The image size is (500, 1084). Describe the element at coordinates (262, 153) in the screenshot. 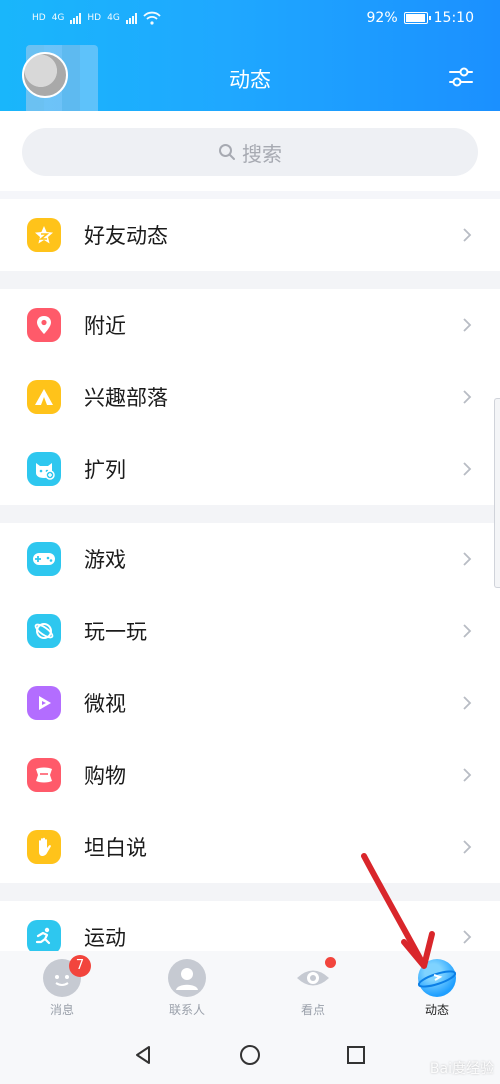

I see `search-placeholder: 搜索` at that location.